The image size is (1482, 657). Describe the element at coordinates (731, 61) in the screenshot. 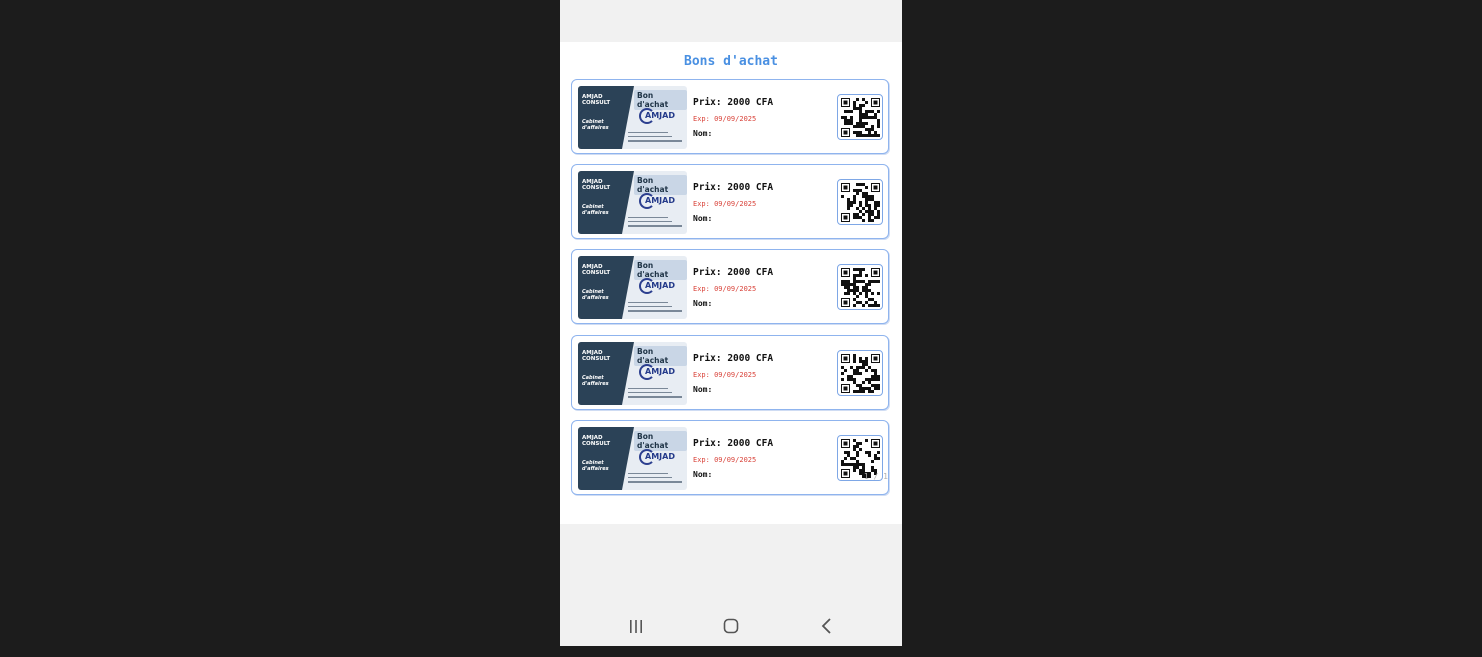

I see `page-title: Bons d'achat` at that location.